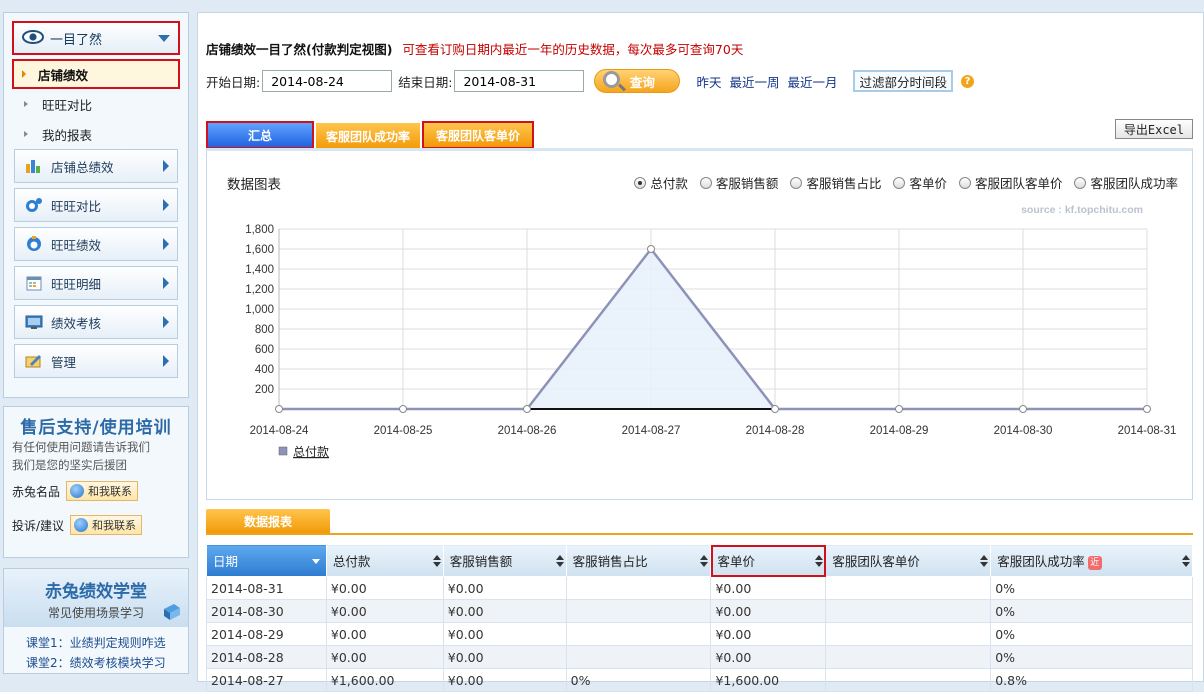 The width and height of the screenshot is (1204, 692). I want to click on x-tick-label: 2014-08-30, so click(1023, 431).